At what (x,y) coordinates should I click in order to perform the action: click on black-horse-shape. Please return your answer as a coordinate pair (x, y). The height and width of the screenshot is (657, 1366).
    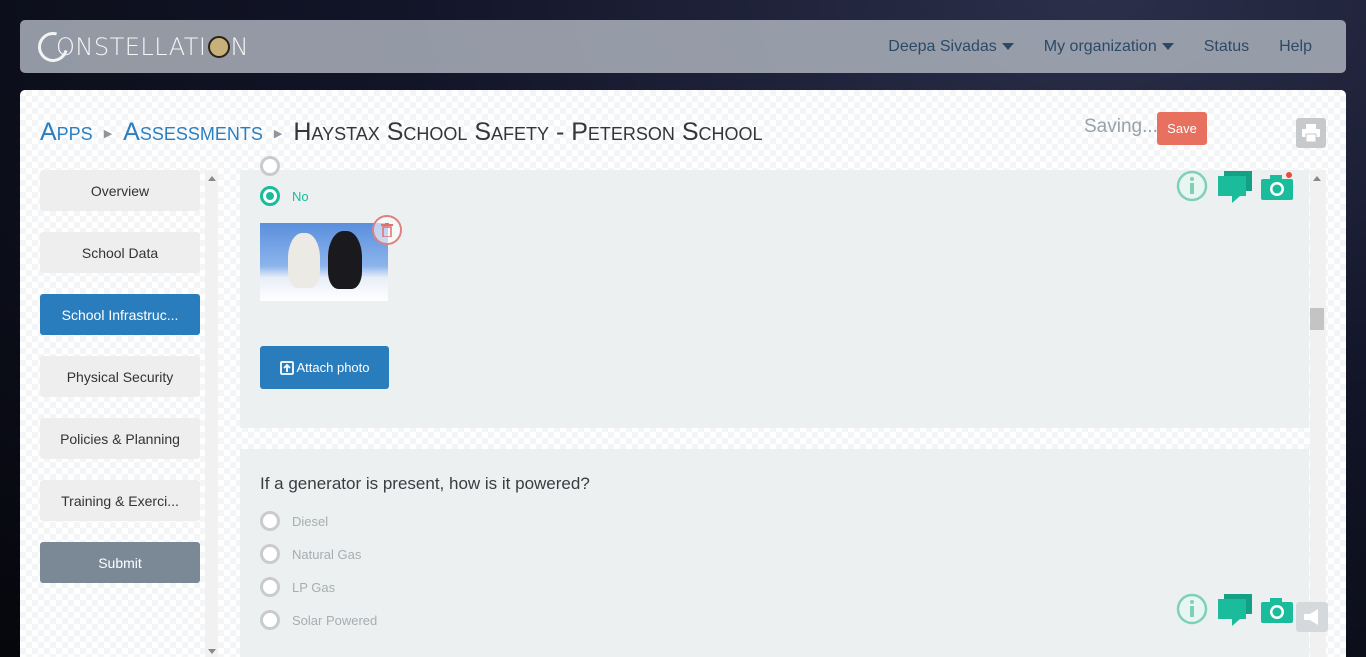
    Looking at the image, I should click on (345, 260).